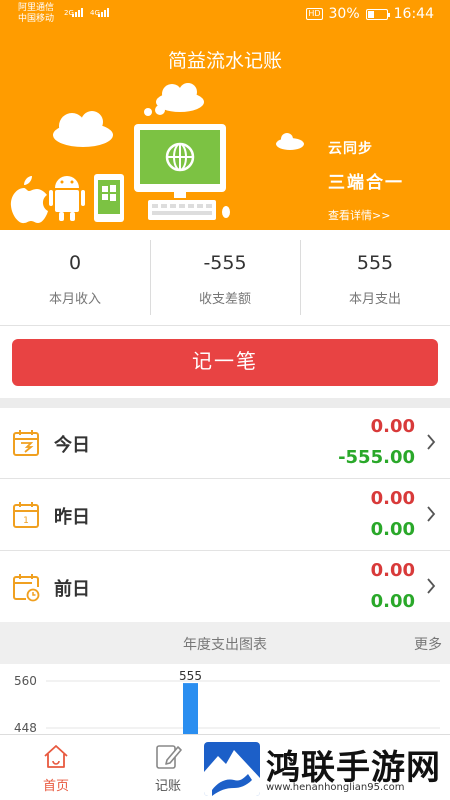 Image resolution: width=450 pixels, height=800 pixels. What do you see at coordinates (36, 19) in the screenshot?
I see `carrier-2: 中国移动` at bounding box center [36, 19].